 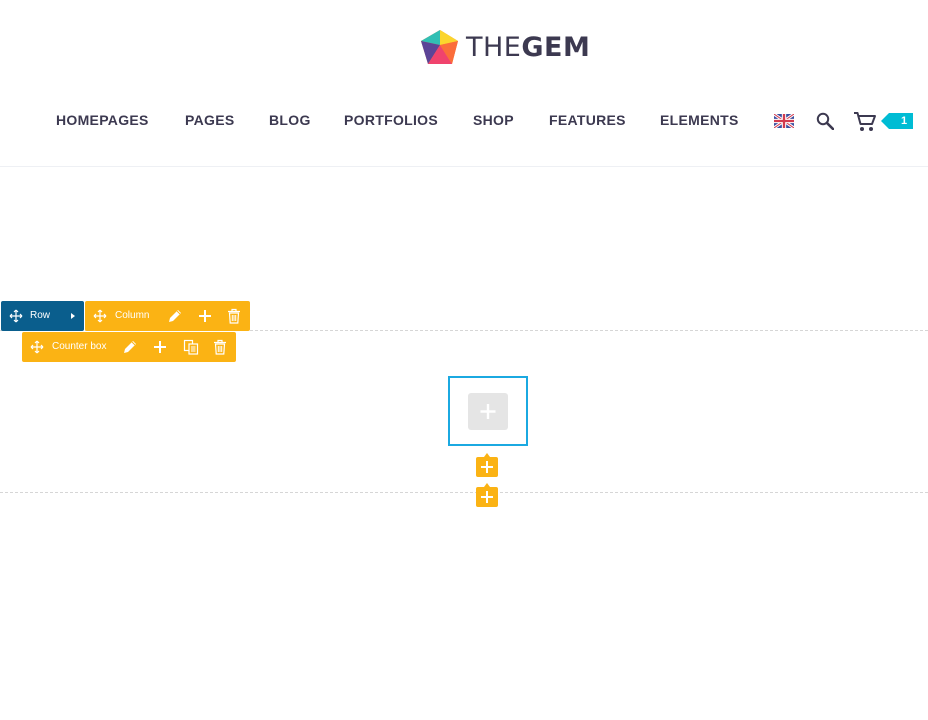 I want to click on logo-text: THEGEM, so click(x=528, y=47).